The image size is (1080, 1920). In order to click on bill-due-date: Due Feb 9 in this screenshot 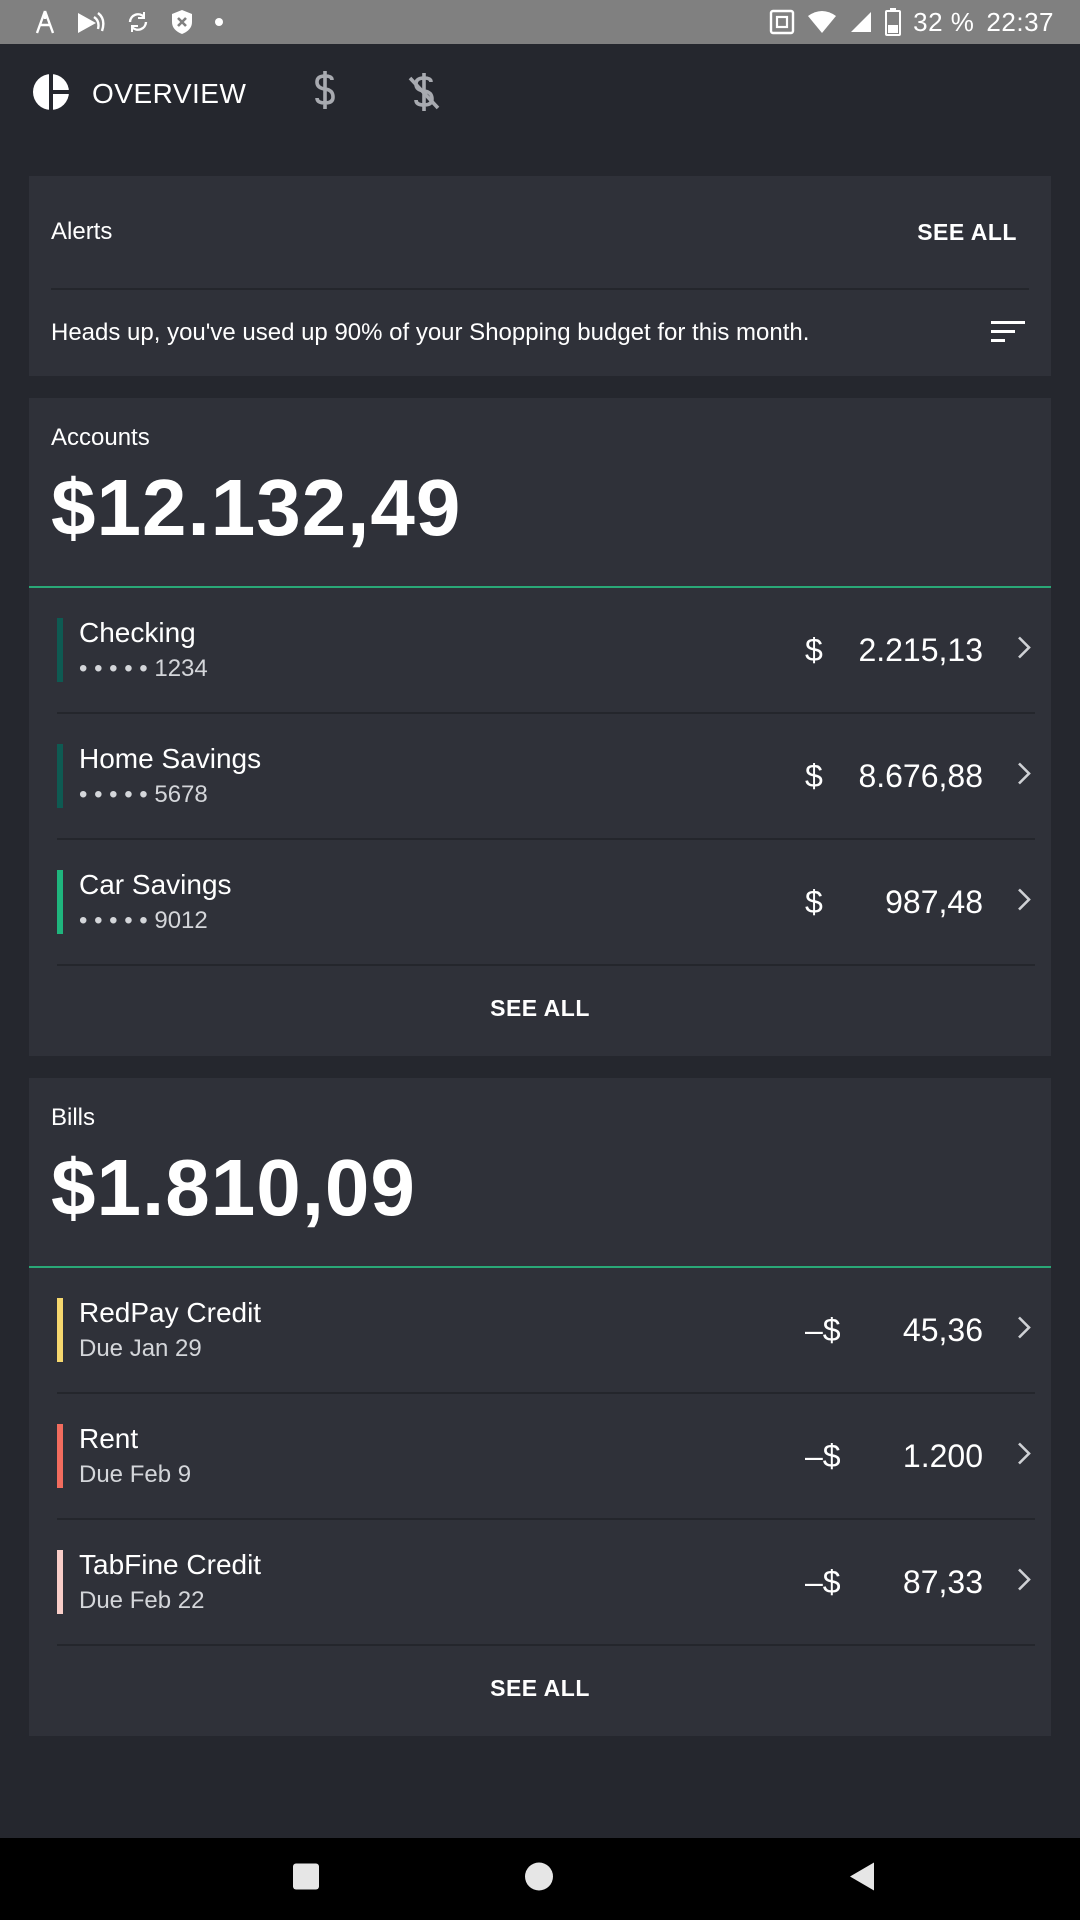, I will do `click(135, 1474)`.